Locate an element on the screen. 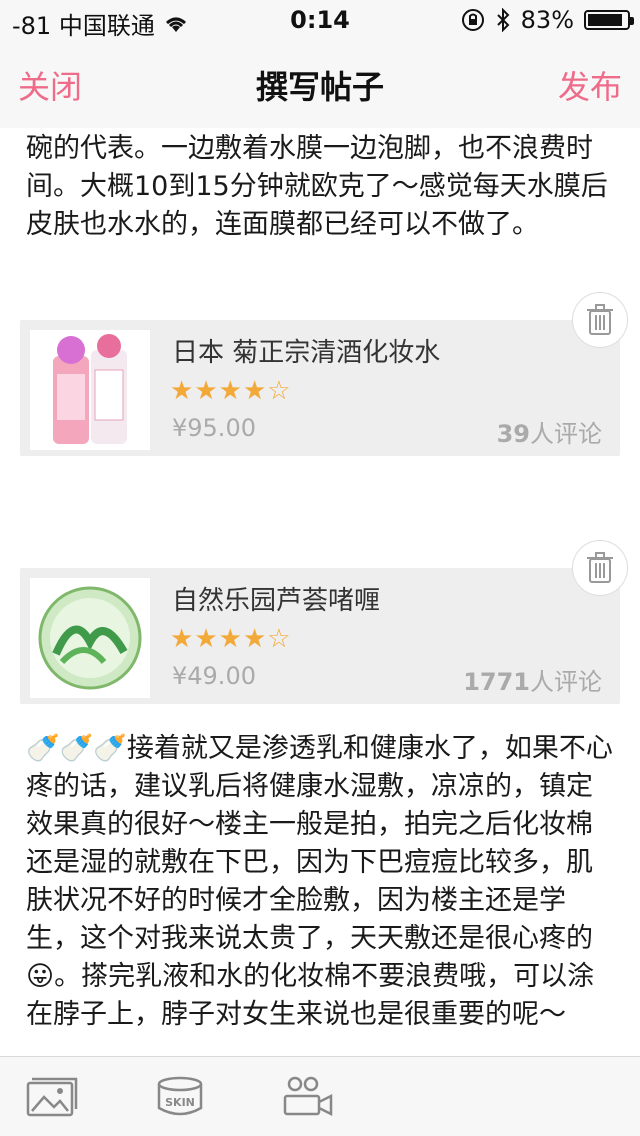 This screenshot has width=640, height=1136. insert-photo-button is located at coordinates (52, 1097).